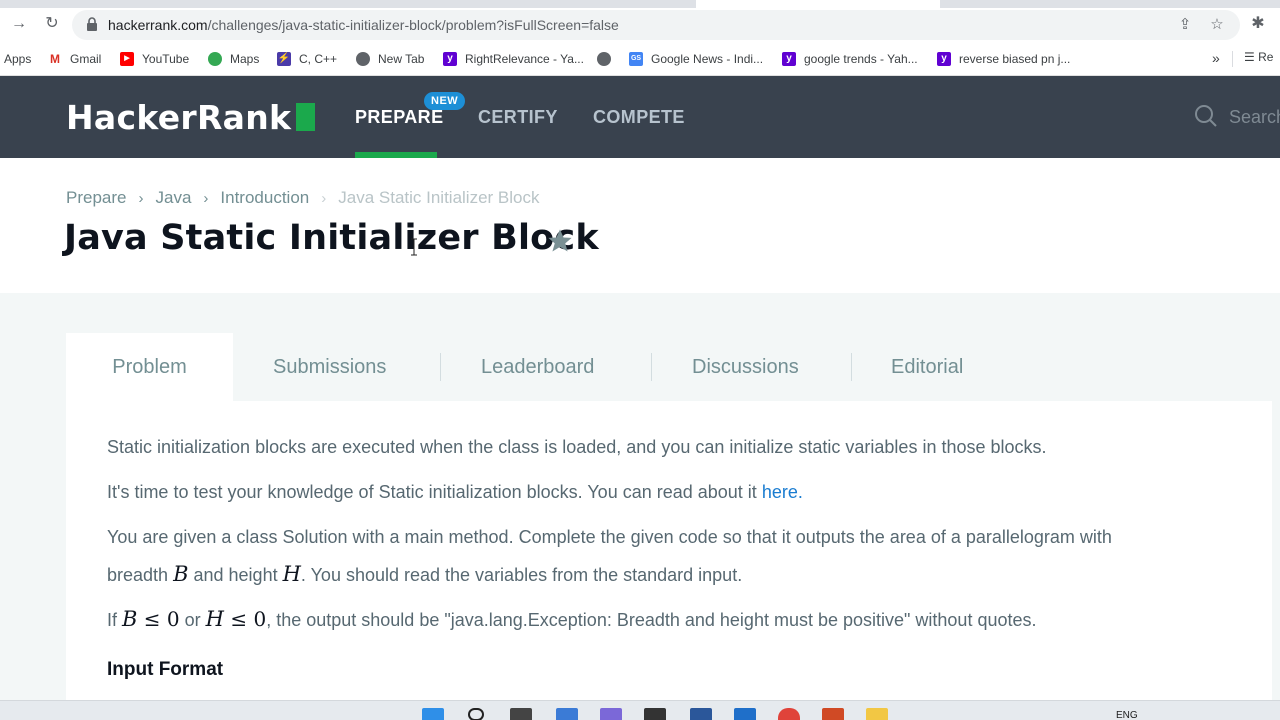 The height and width of the screenshot is (720, 1280). What do you see at coordinates (92, 24) in the screenshot?
I see `lock-icon` at bounding box center [92, 24].